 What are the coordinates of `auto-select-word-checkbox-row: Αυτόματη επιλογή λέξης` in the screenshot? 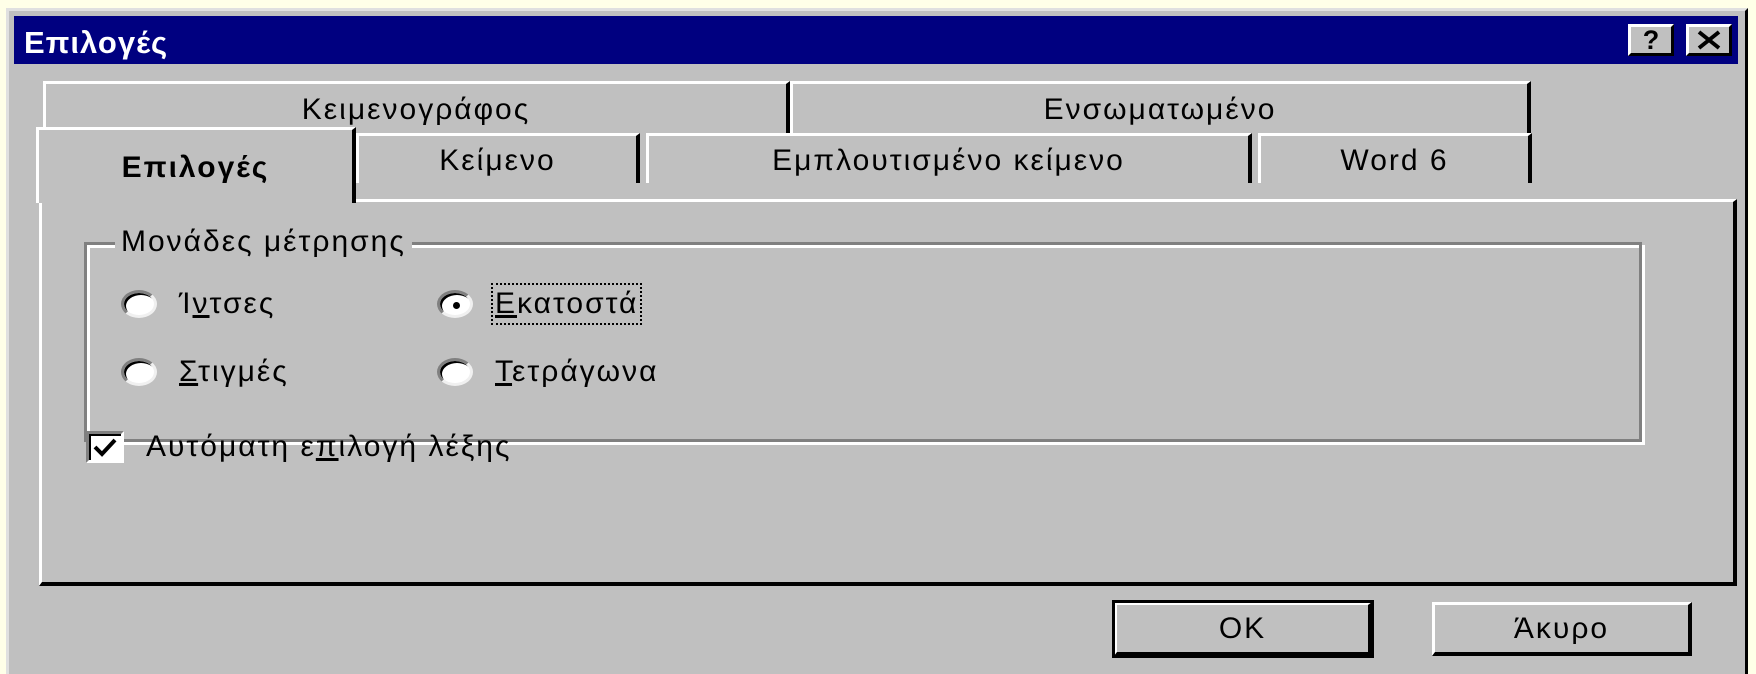 It's located at (298, 447).